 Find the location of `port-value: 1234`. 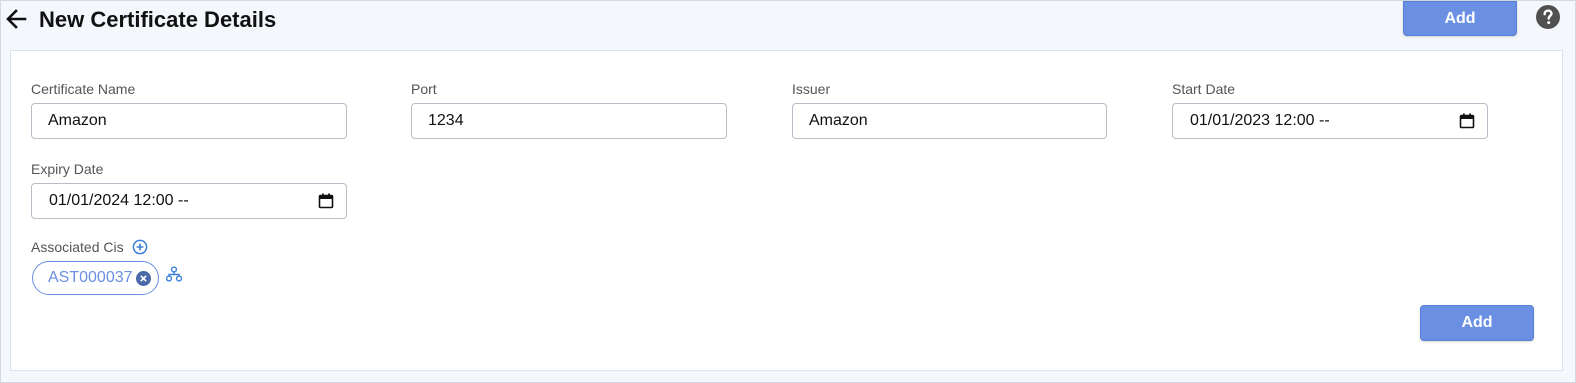

port-value: 1234 is located at coordinates (446, 120).